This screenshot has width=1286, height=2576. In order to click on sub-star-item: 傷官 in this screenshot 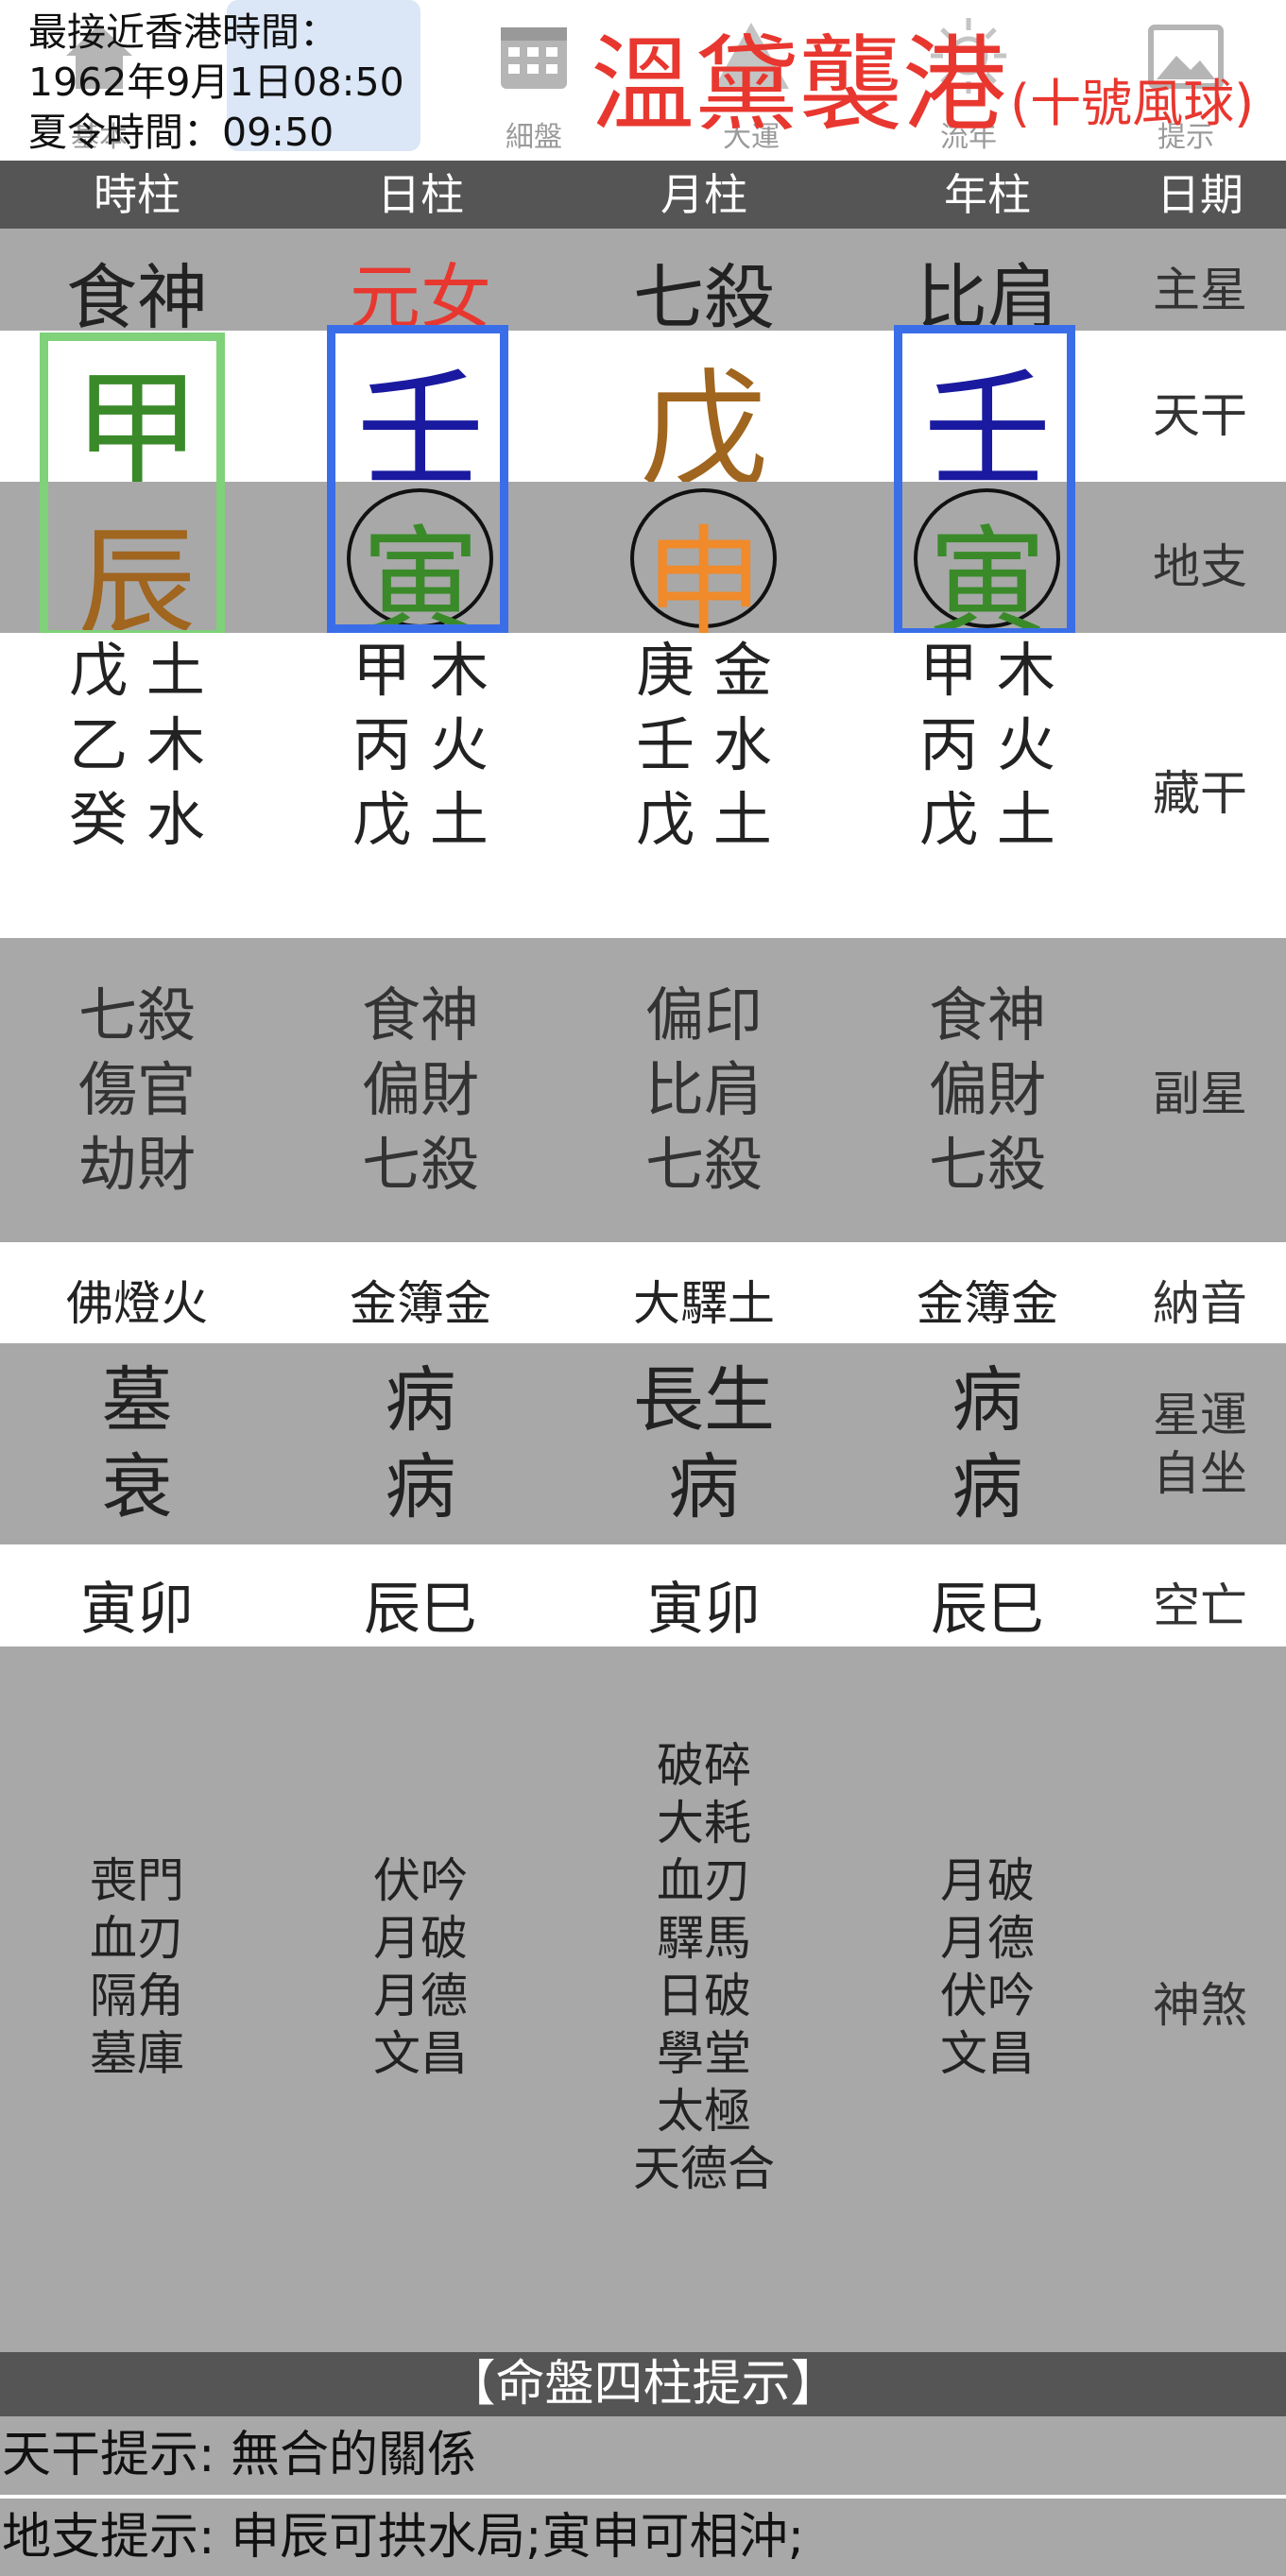, I will do `click(136, 1090)`.